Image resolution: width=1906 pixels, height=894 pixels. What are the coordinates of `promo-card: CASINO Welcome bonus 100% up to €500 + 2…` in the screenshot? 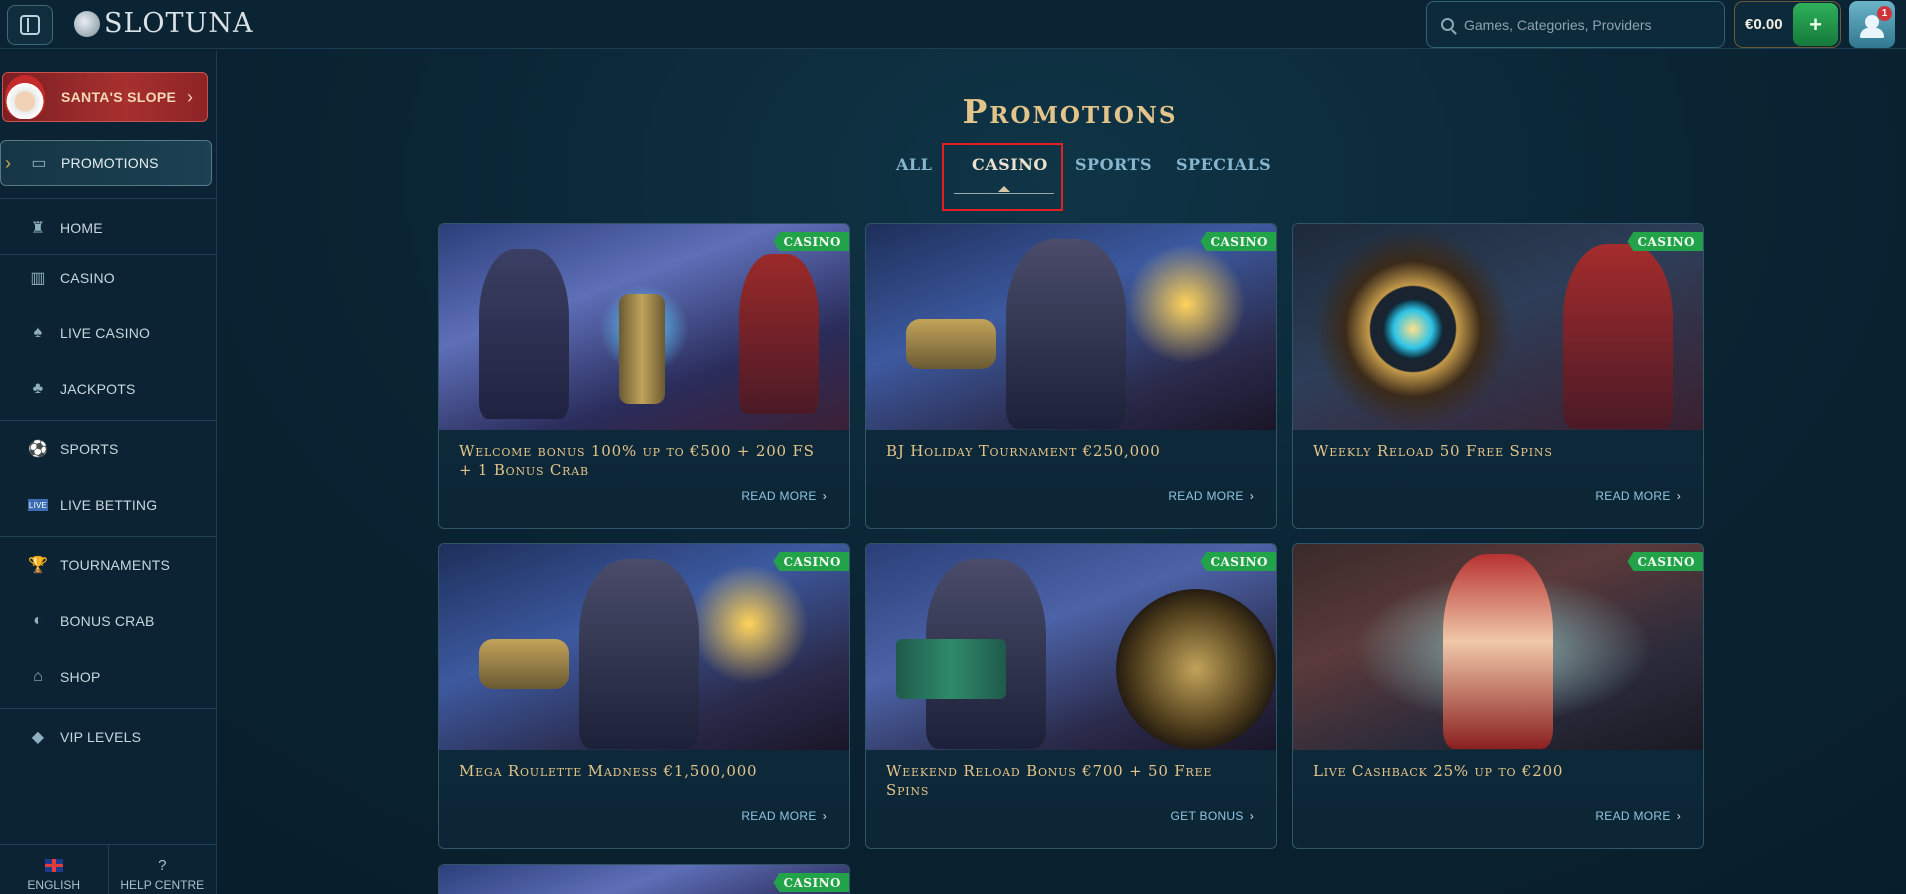 It's located at (644, 376).